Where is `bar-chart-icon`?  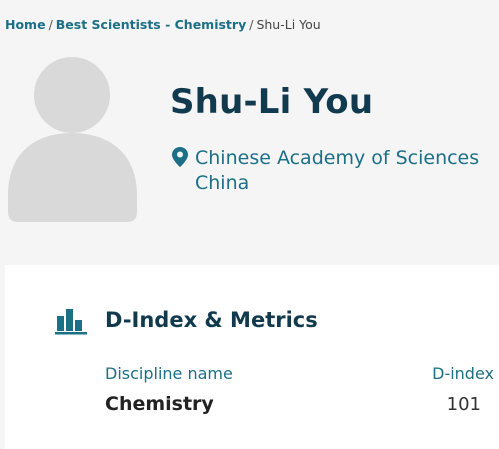 bar-chart-icon is located at coordinates (71, 322).